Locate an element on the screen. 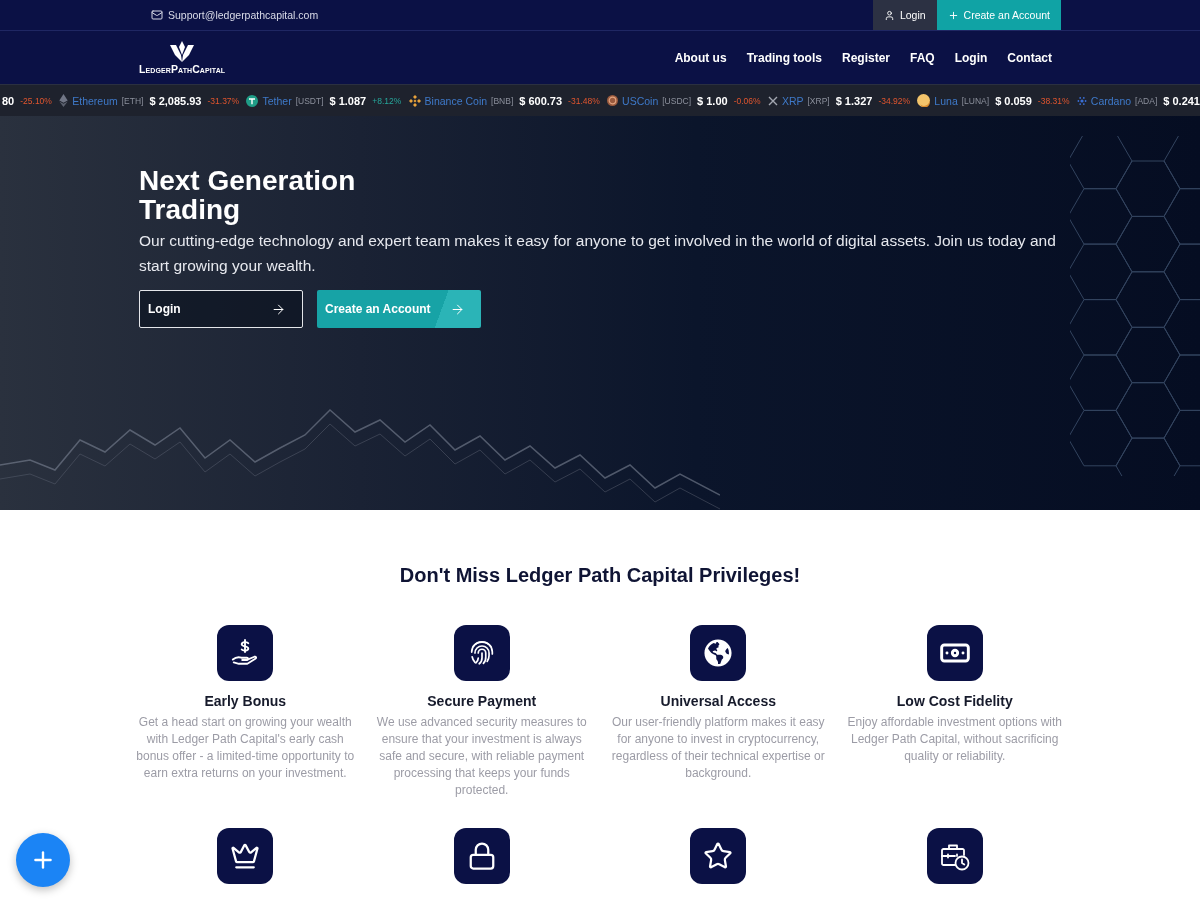  coin-symbol: [LUNA] is located at coordinates (975, 100).